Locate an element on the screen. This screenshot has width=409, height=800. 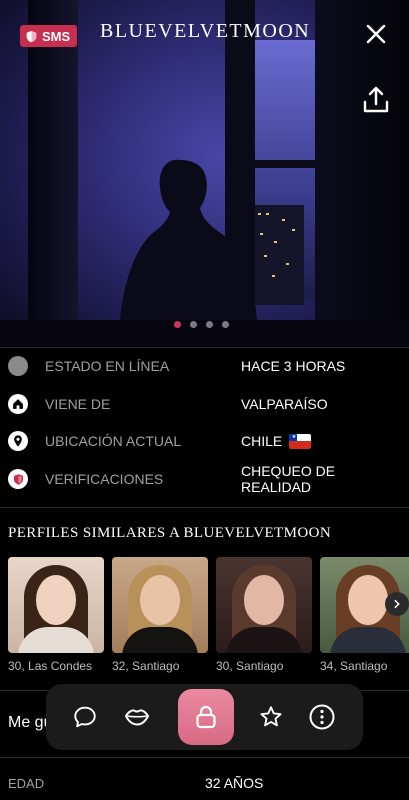
star-icon is located at coordinates (271, 716).